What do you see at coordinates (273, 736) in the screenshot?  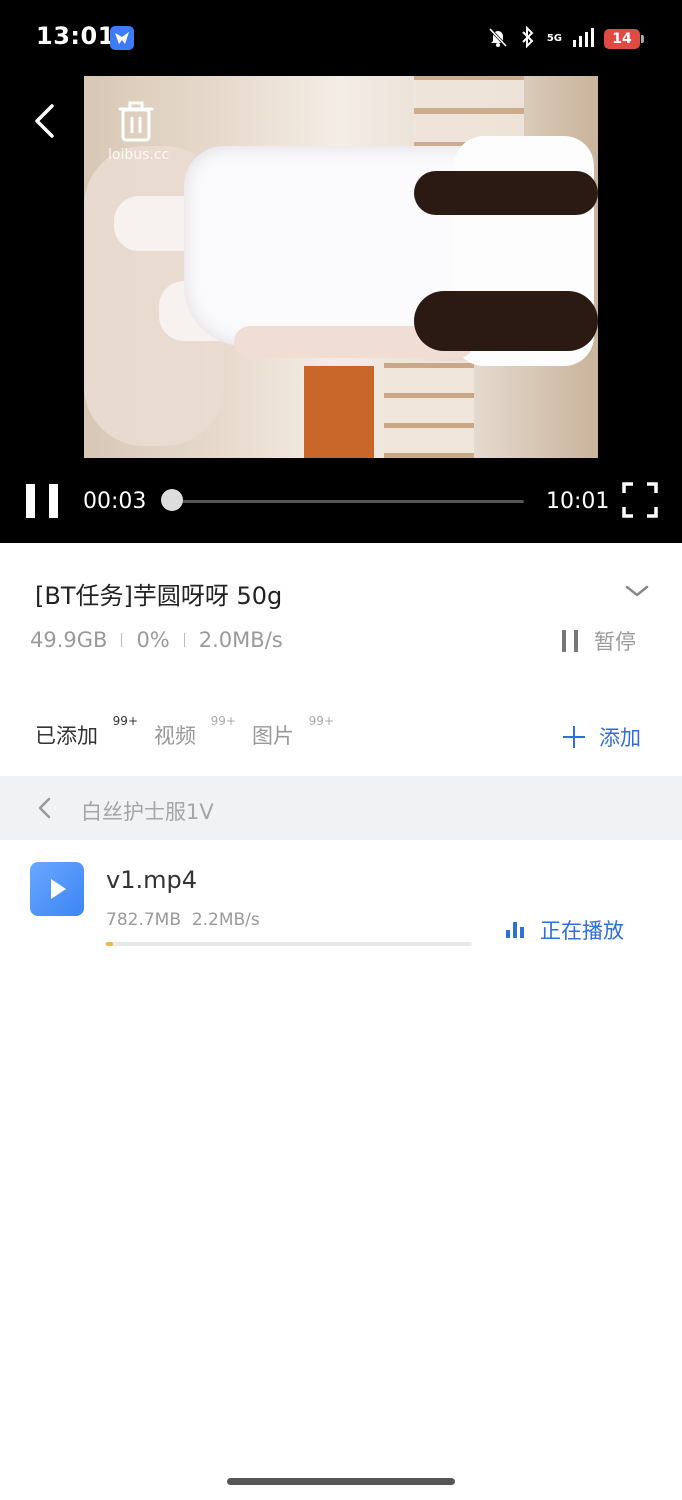 I see `tab-label: 图片` at bounding box center [273, 736].